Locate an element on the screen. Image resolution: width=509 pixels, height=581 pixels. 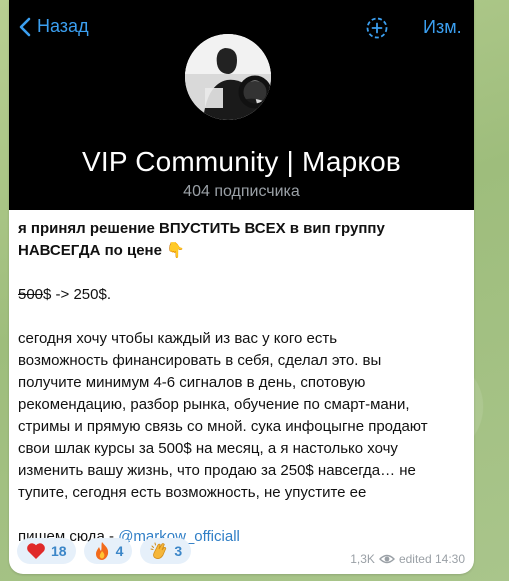
post-meta: 1,3K edited 14:30 is located at coordinates (407, 559).